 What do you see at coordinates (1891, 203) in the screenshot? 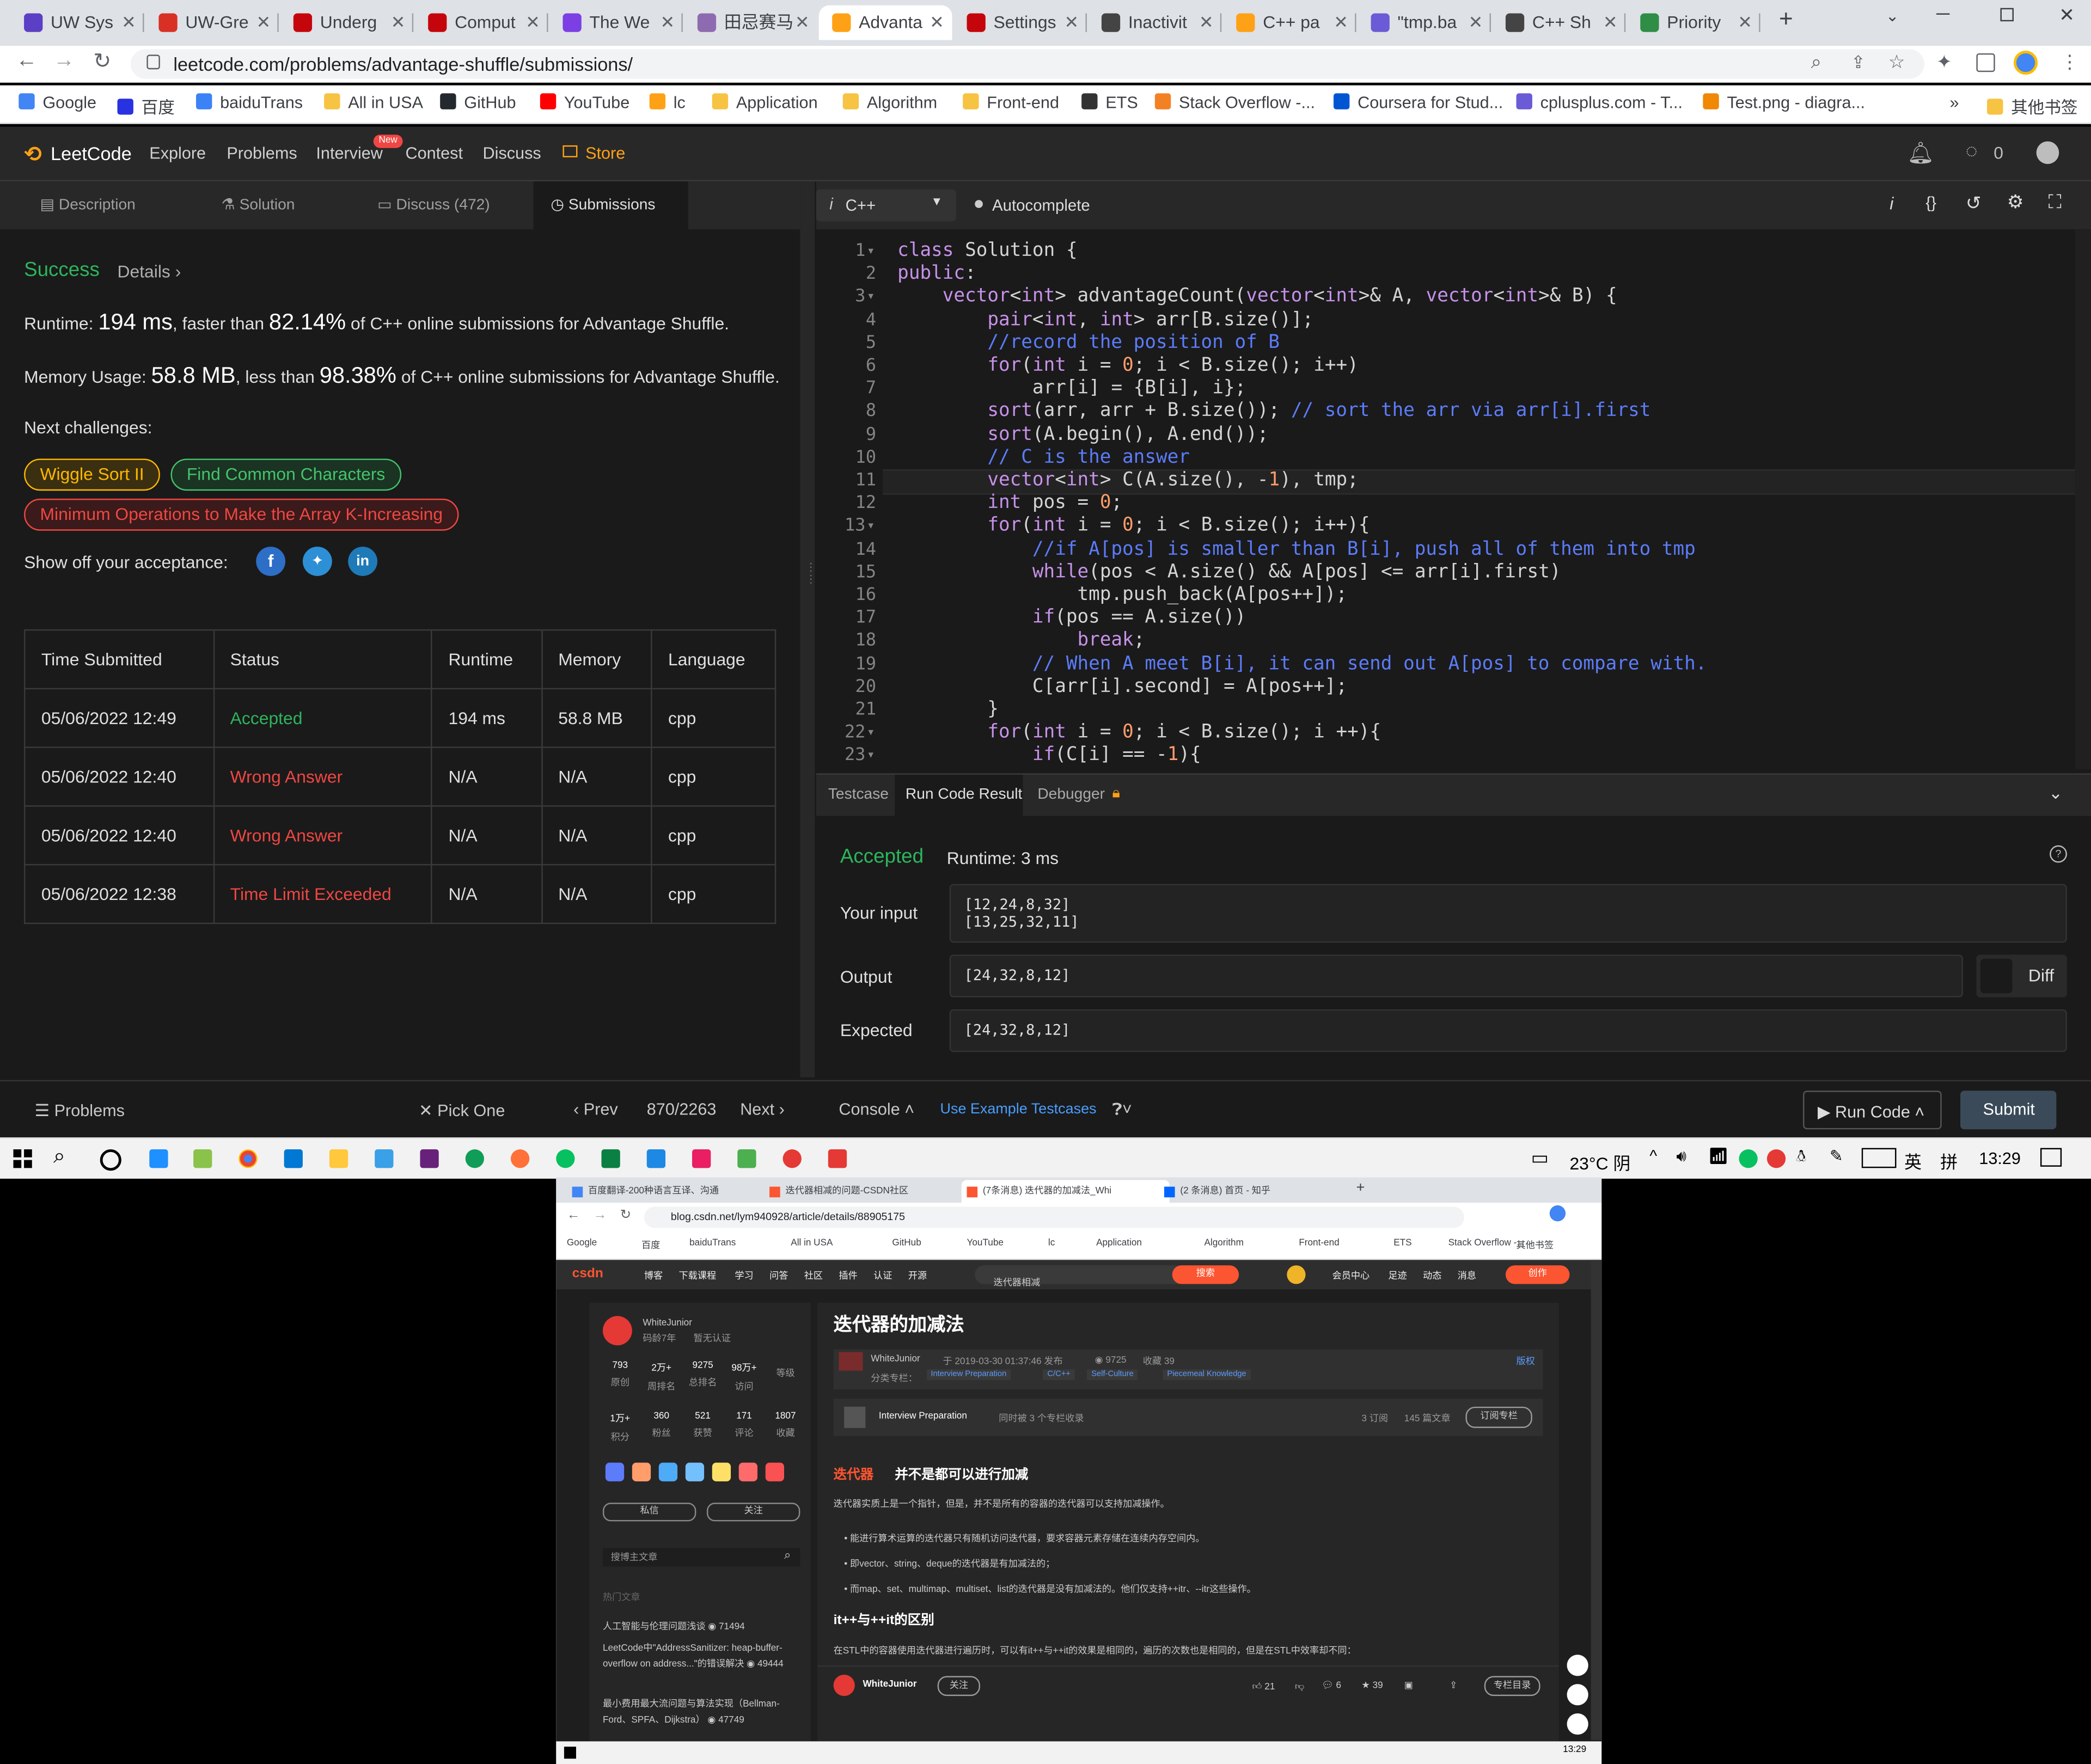
I see `info-button-icon: i` at bounding box center [1891, 203].